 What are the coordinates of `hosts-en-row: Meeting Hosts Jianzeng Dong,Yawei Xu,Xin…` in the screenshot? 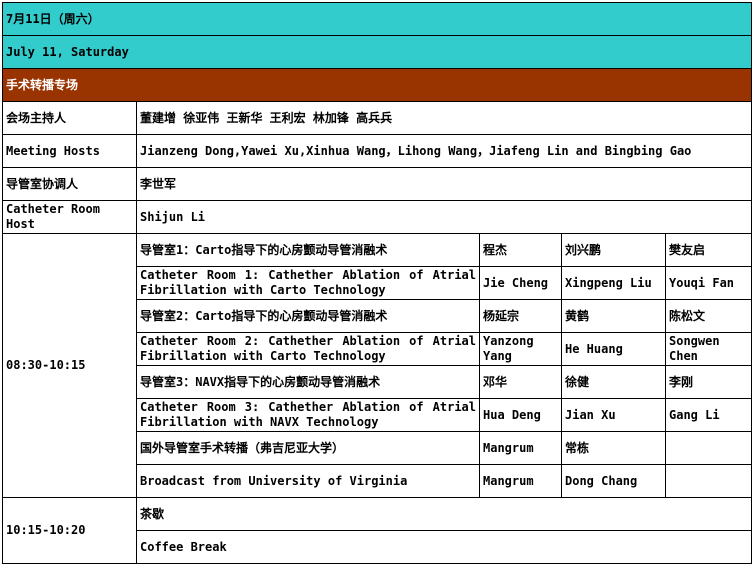 It's located at (377, 151).